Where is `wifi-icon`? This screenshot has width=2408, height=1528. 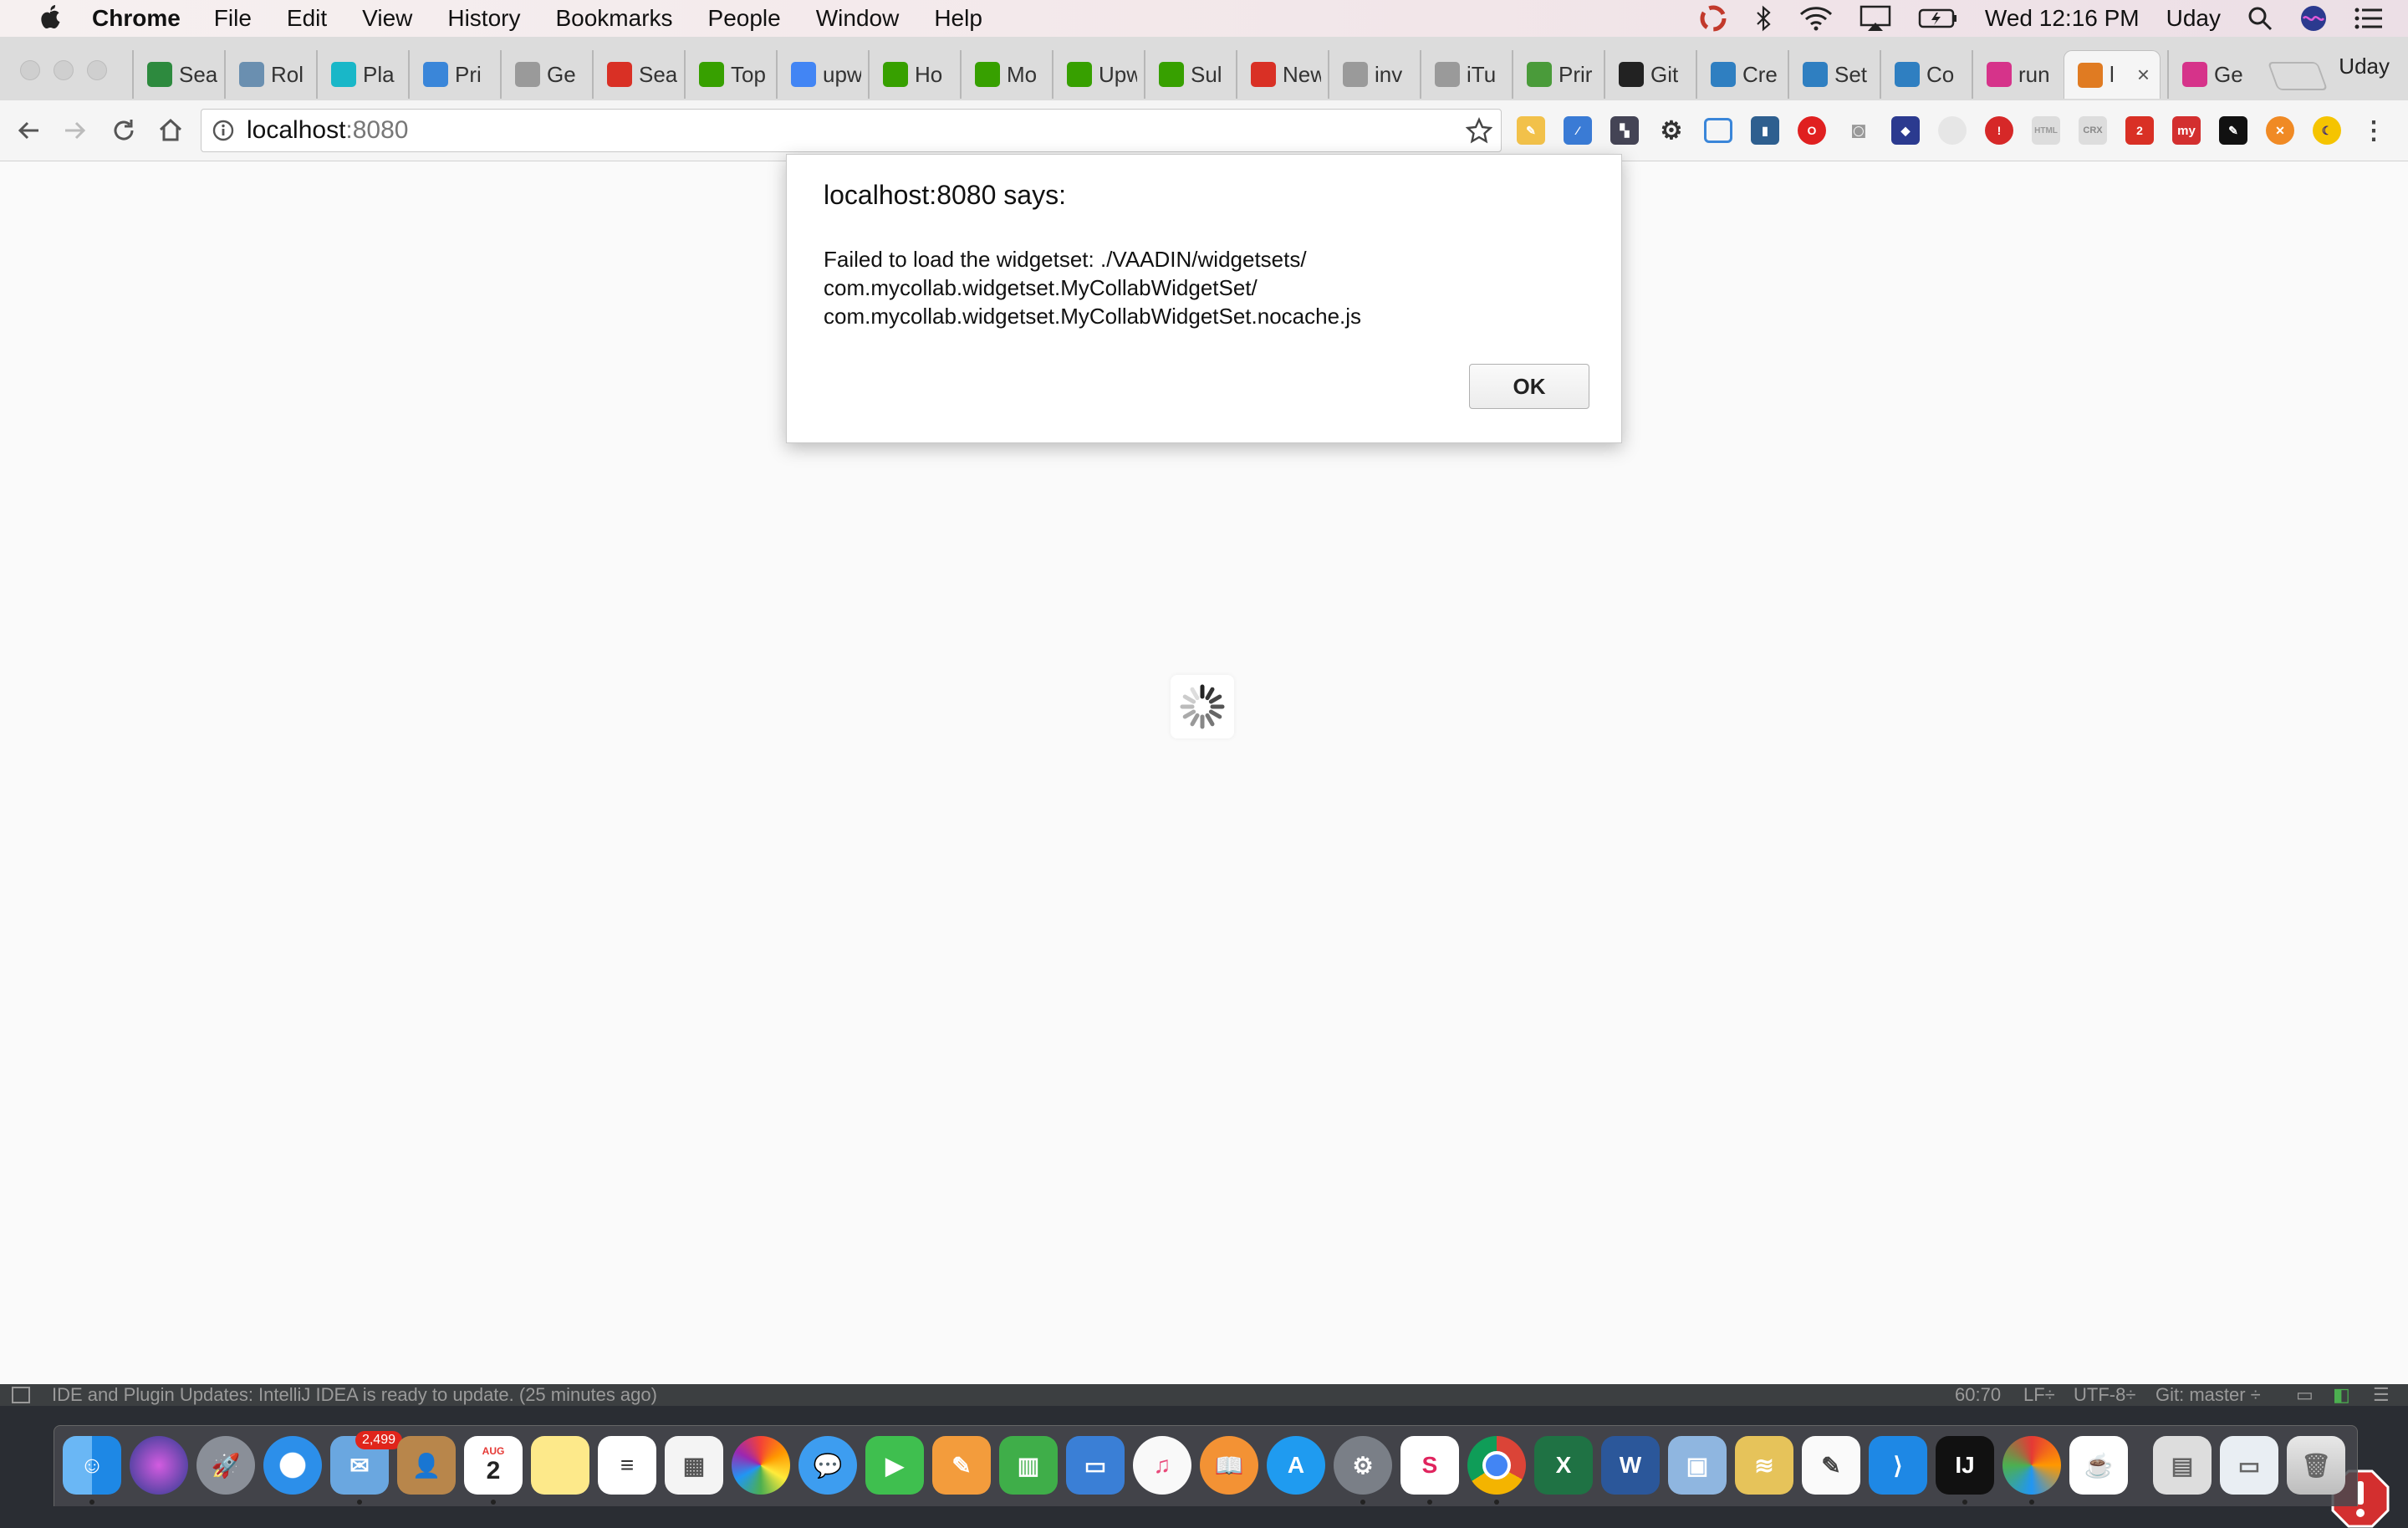
wifi-icon is located at coordinates (1816, 18).